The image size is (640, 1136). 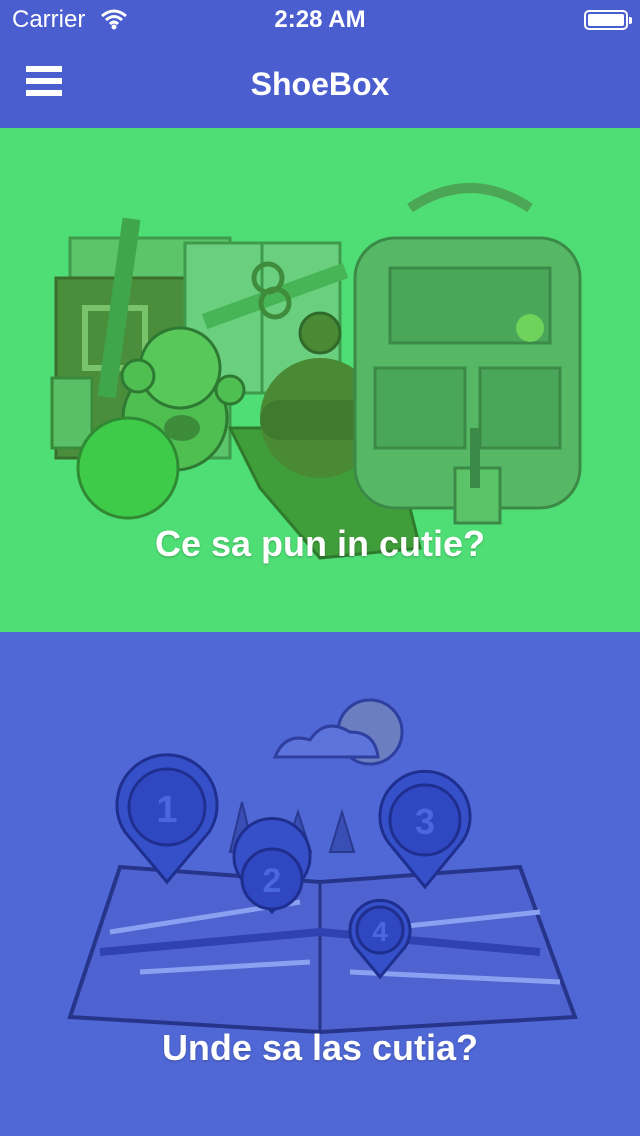 I want to click on svg-text: 1, so click(x=166, y=810).